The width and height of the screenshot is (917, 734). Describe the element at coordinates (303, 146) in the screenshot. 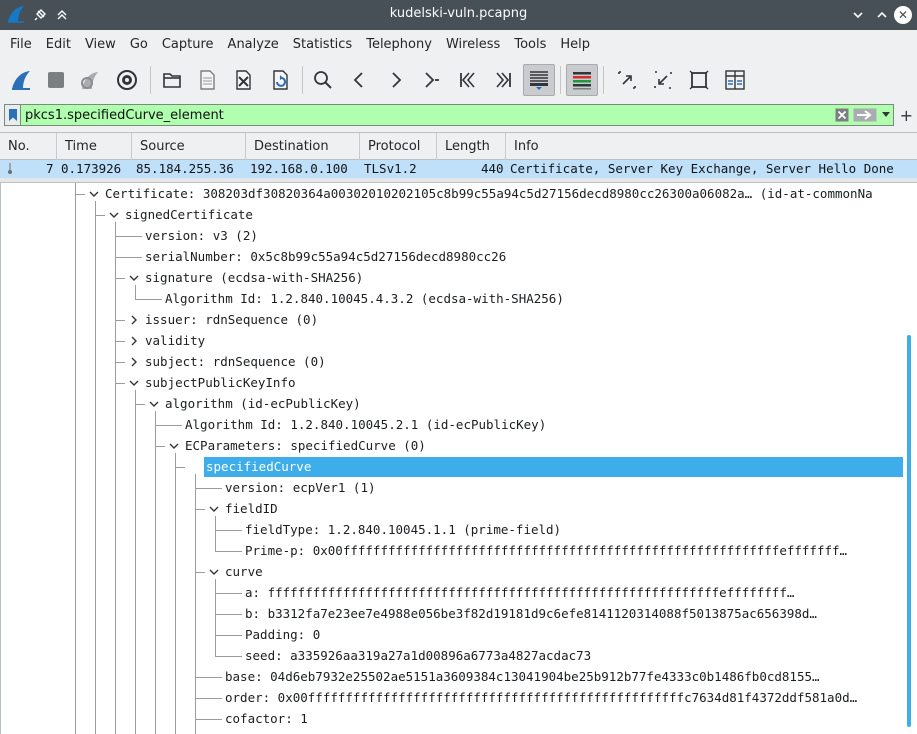

I see `column-header-destination: Destination` at that location.